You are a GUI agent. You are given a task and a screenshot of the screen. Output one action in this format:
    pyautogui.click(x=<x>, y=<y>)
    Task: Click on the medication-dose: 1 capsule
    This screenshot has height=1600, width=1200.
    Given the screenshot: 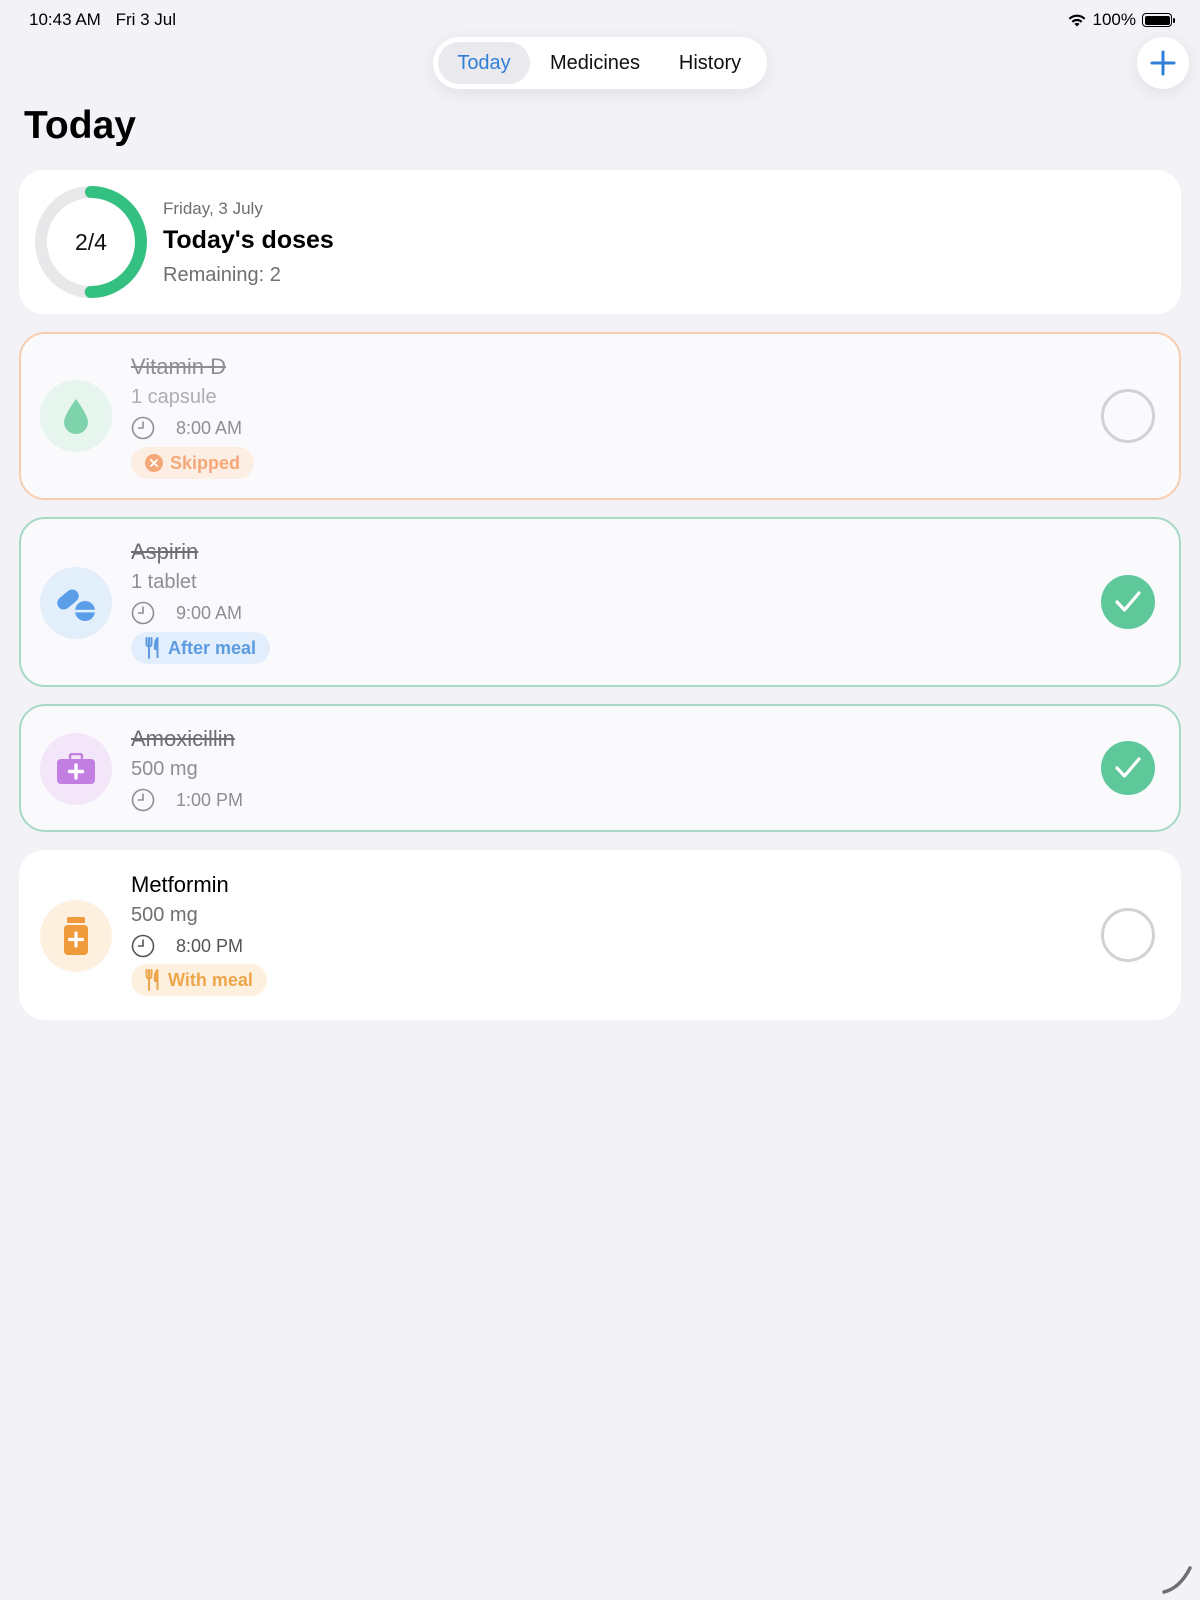 What is the action you would take?
    pyautogui.click(x=174, y=397)
    